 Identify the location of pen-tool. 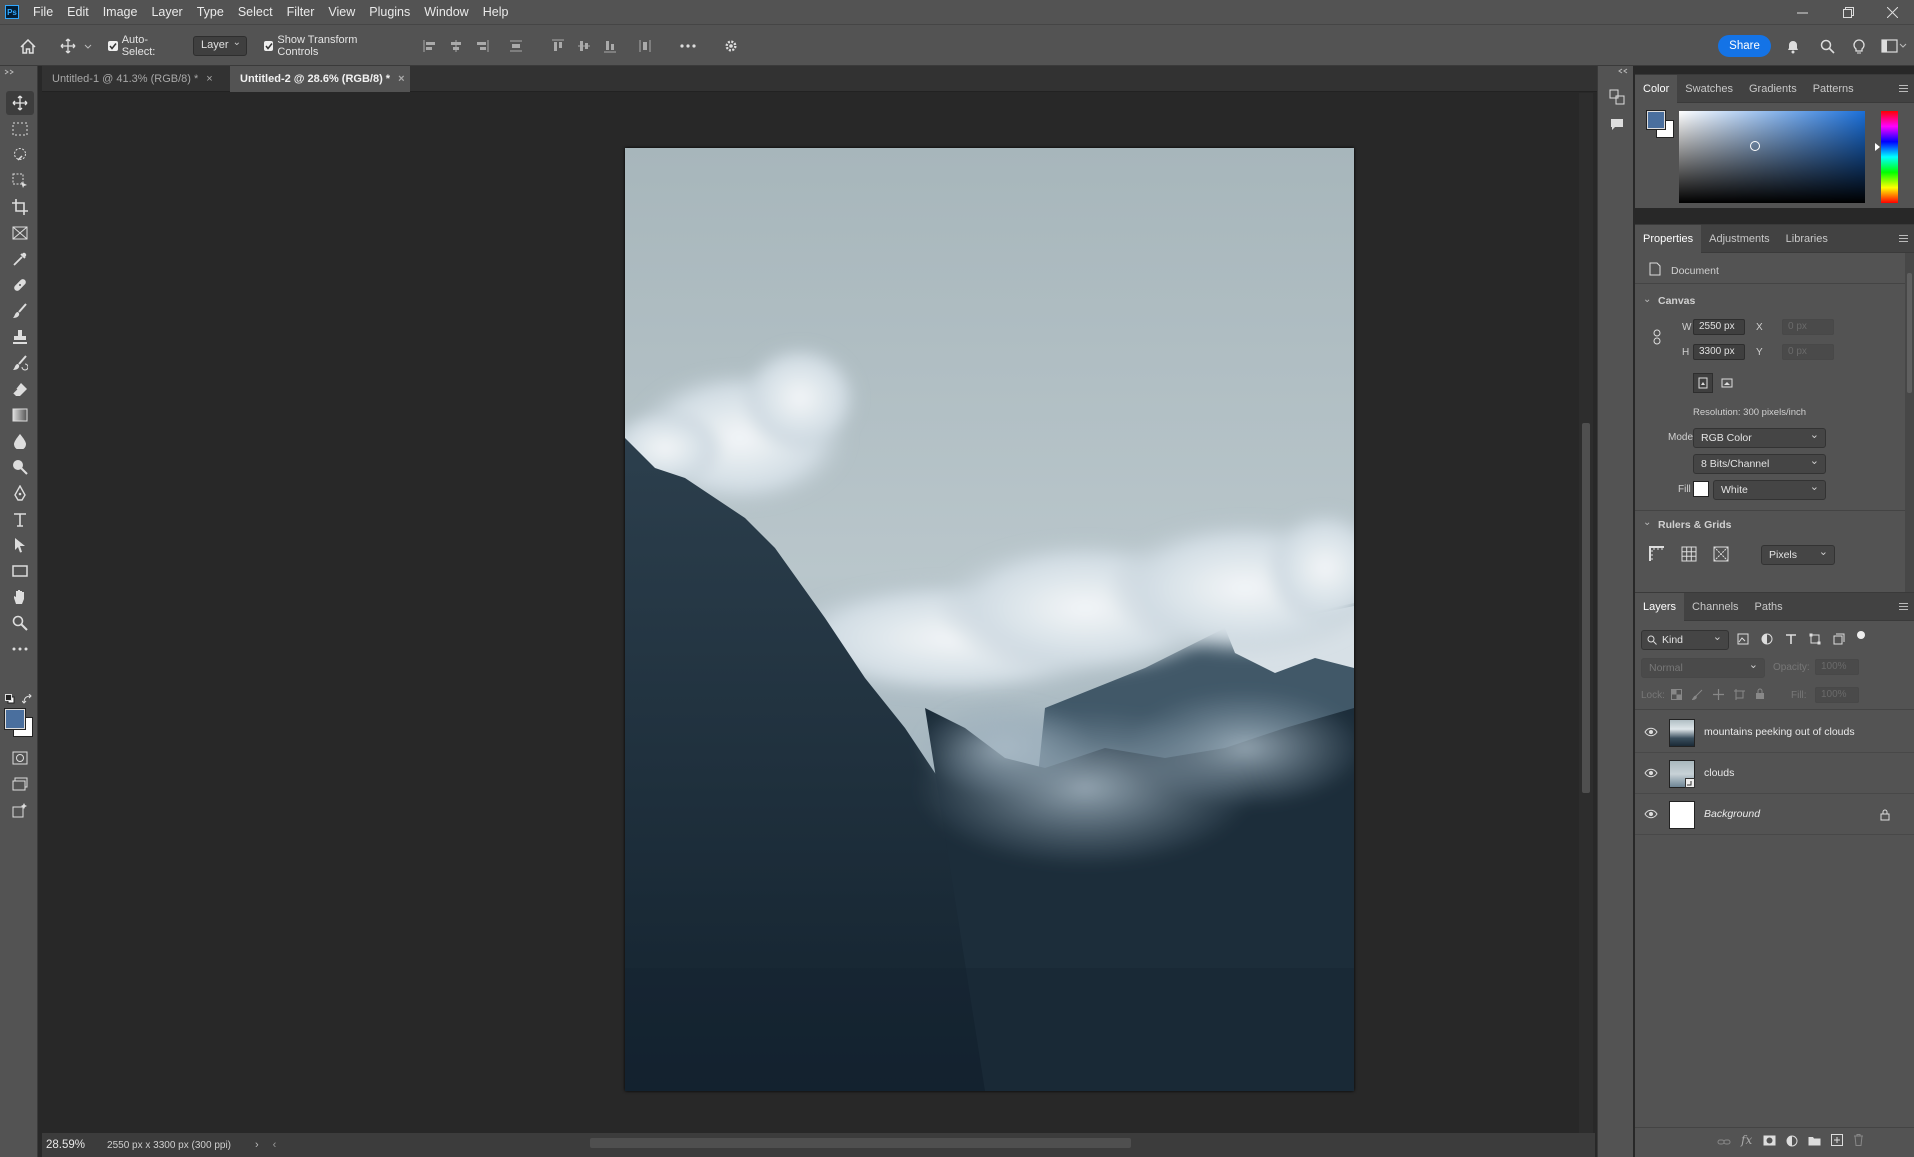
(20, 493).